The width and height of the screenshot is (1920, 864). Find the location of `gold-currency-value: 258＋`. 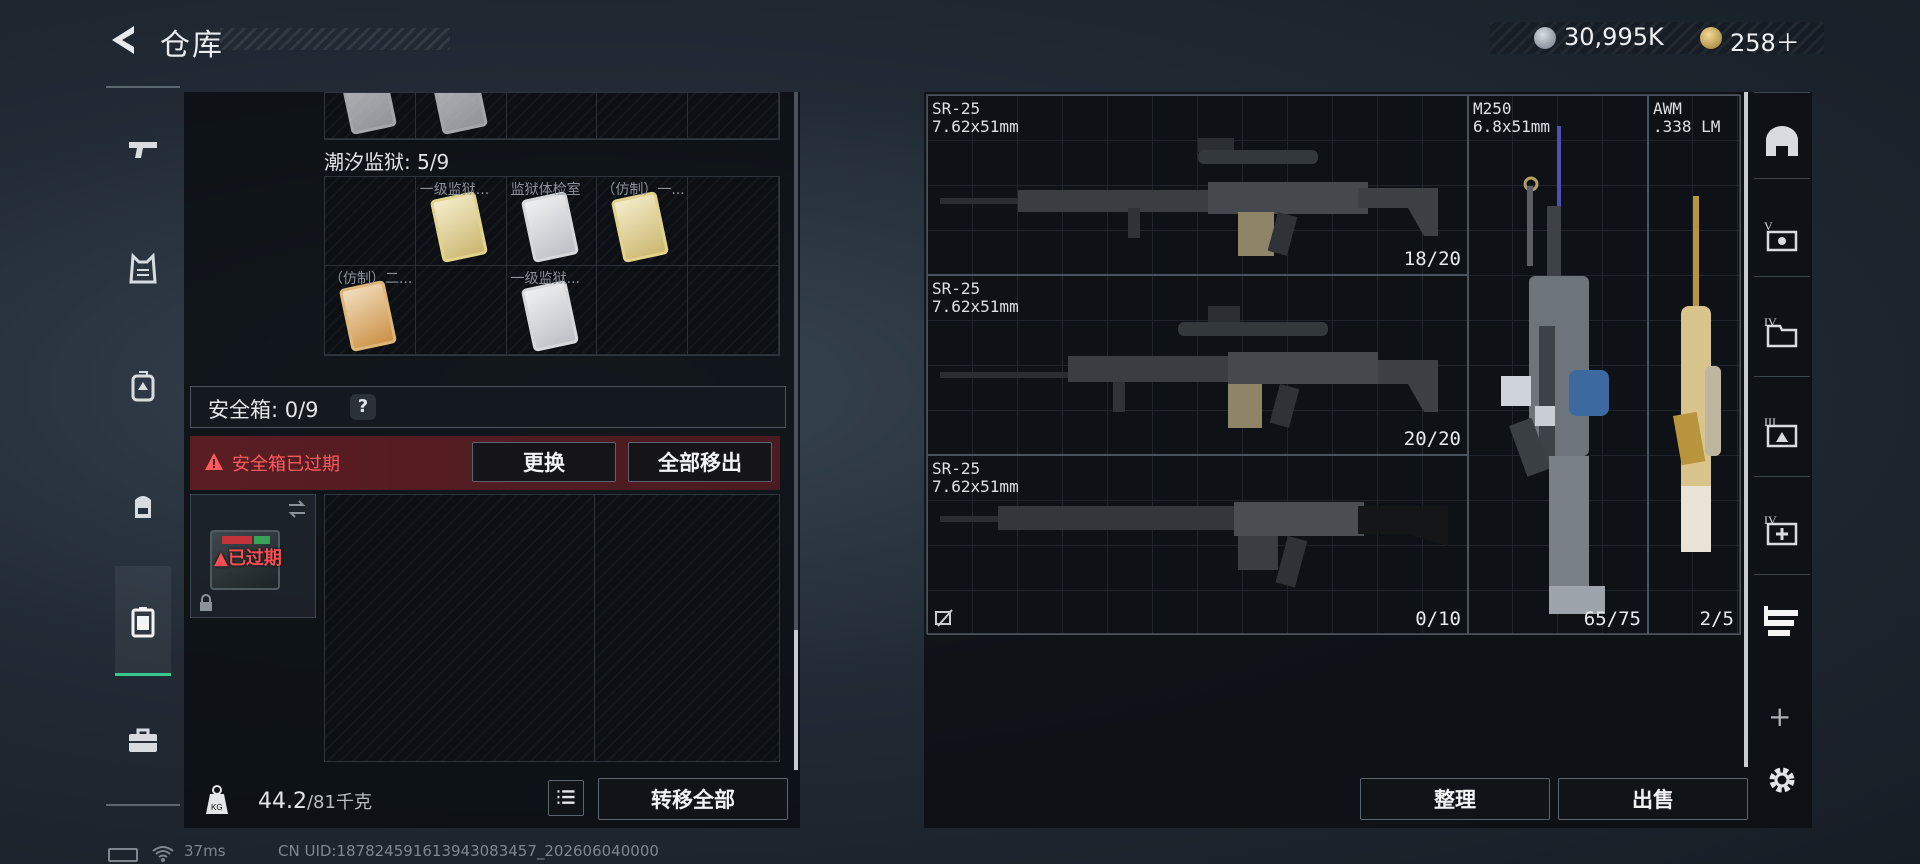

gold-currency-value: 258＋ is located at coordinates (1765, 40).